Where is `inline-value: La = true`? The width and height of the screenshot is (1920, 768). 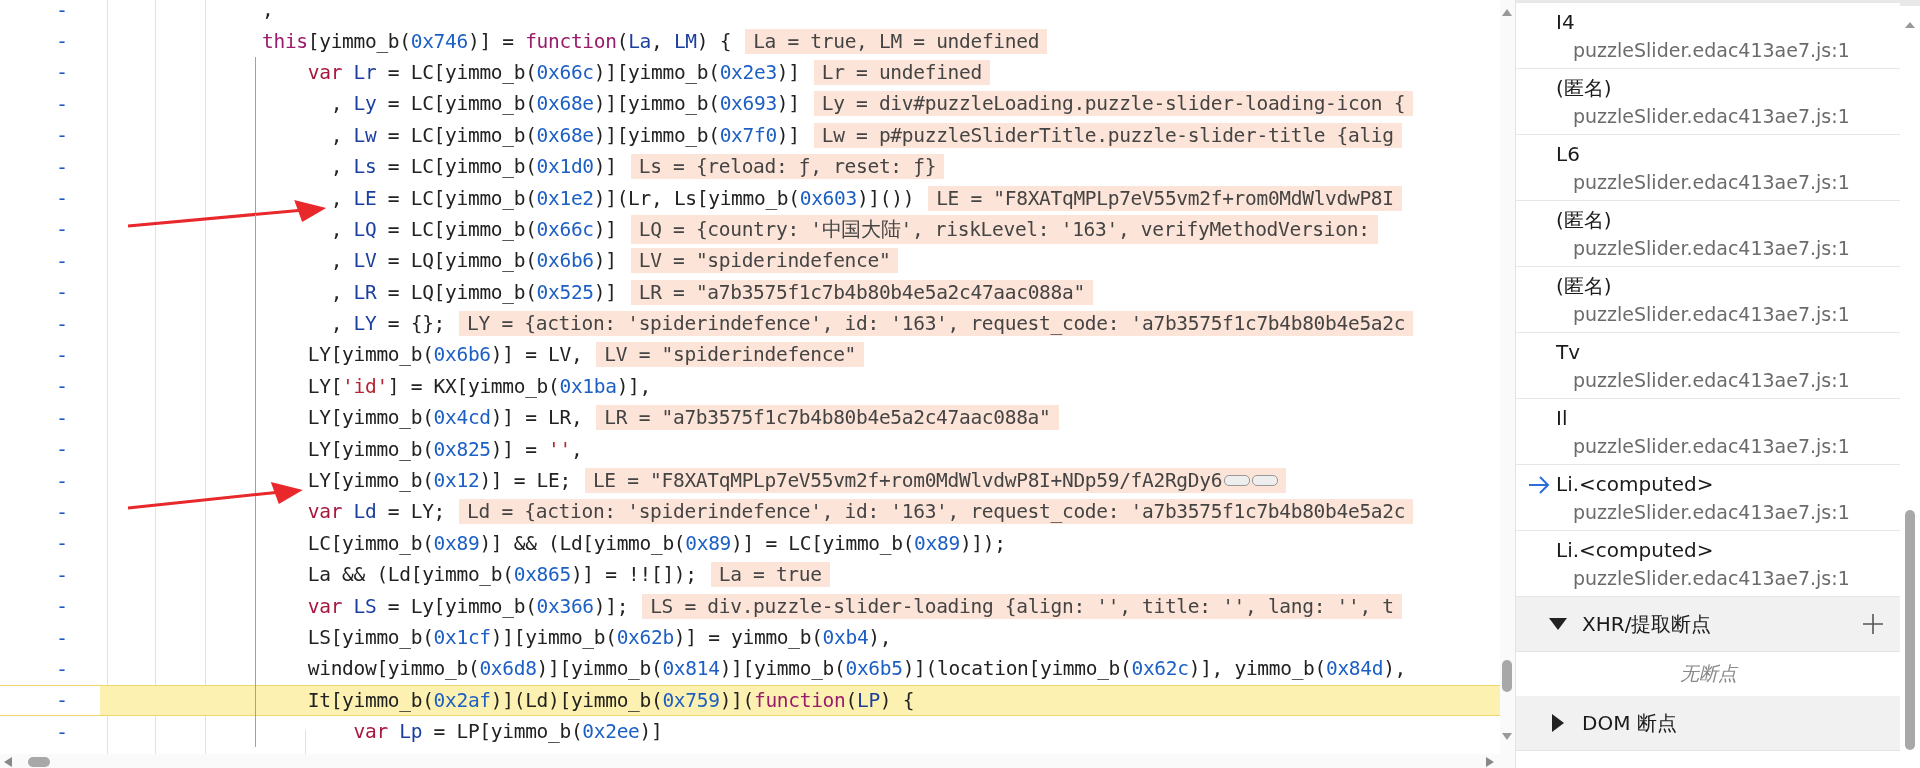
inline-value: La = true is located at coordinates (770, 575).